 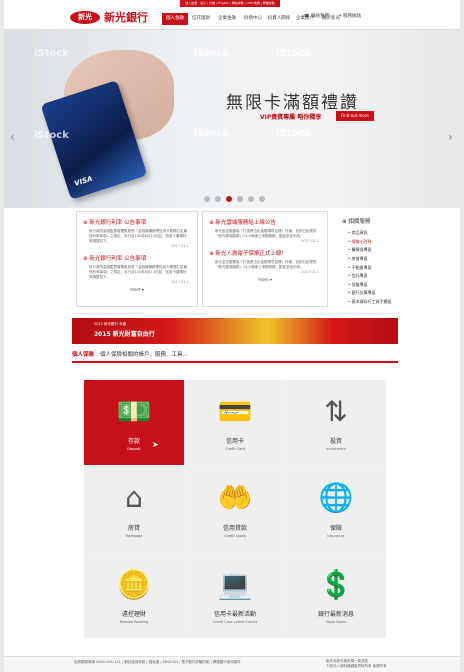 I want to click on find-out-more-button: Find out more, so click(x=355, y=116).